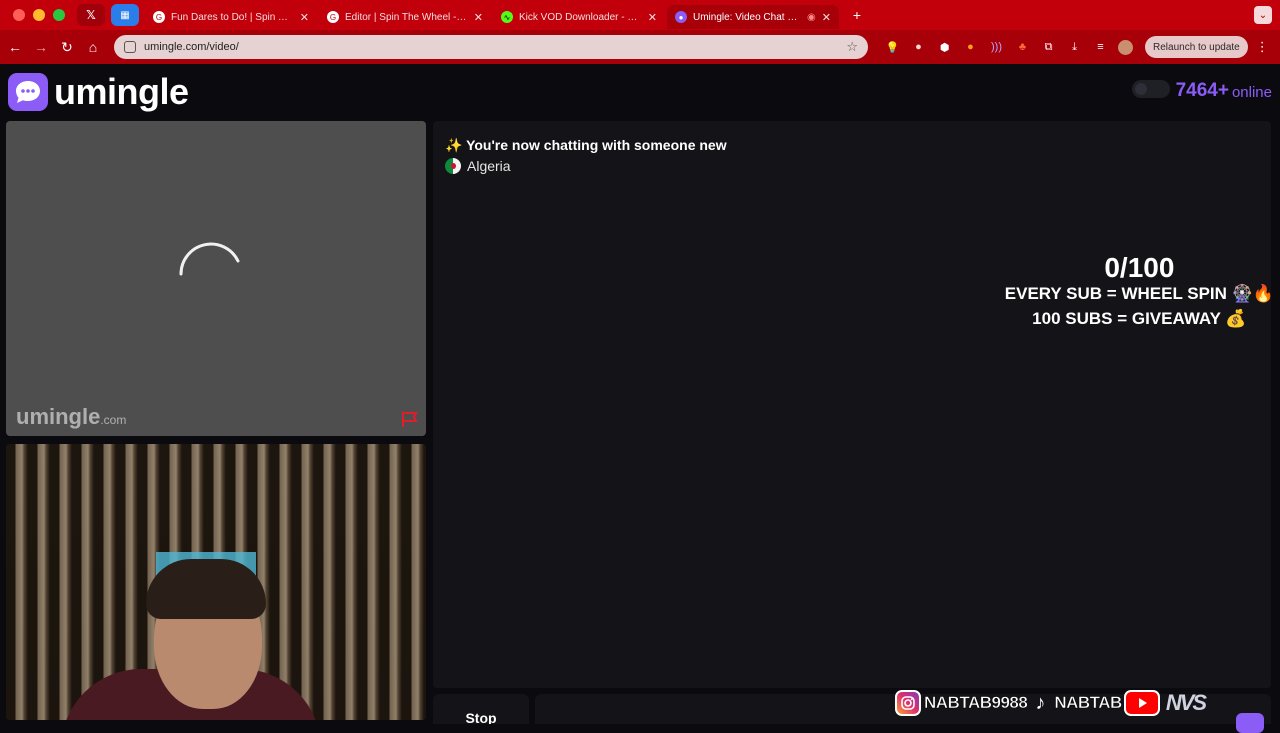 This screenshot has height=733, width=1280. I want to click on extensions-bar: 💡 ● ⬢ ● ))) ♣ ⧉ ⤓ ≡, so click(1008, 47).